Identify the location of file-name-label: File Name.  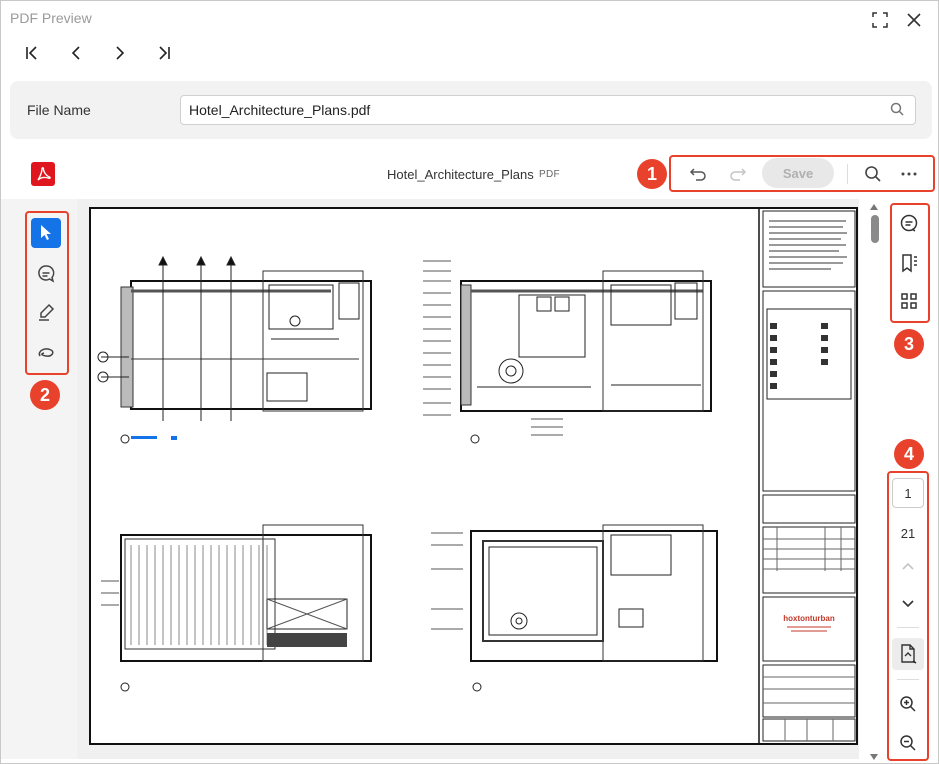
(59, 110).